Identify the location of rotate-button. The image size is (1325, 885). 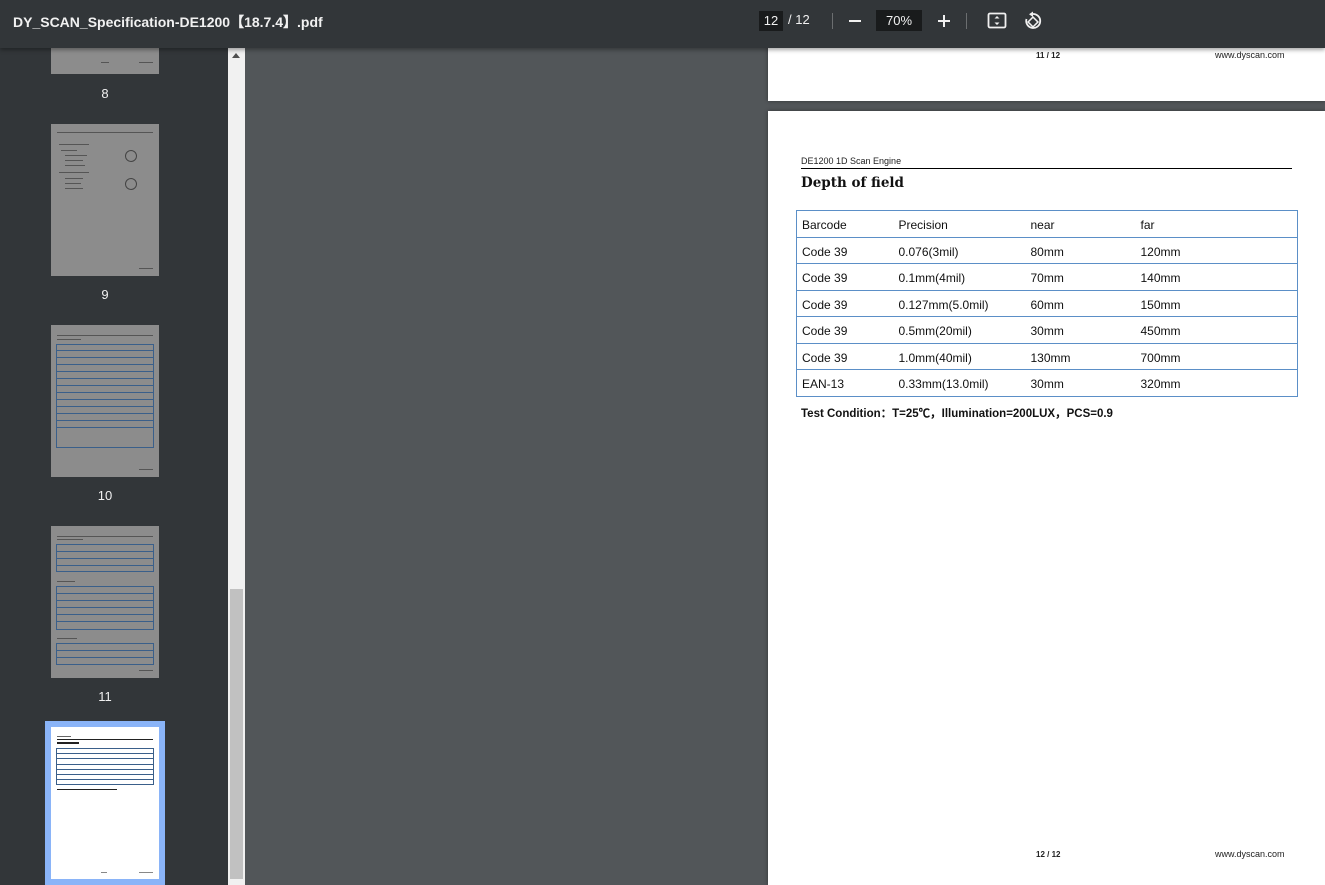
(1033, 21).